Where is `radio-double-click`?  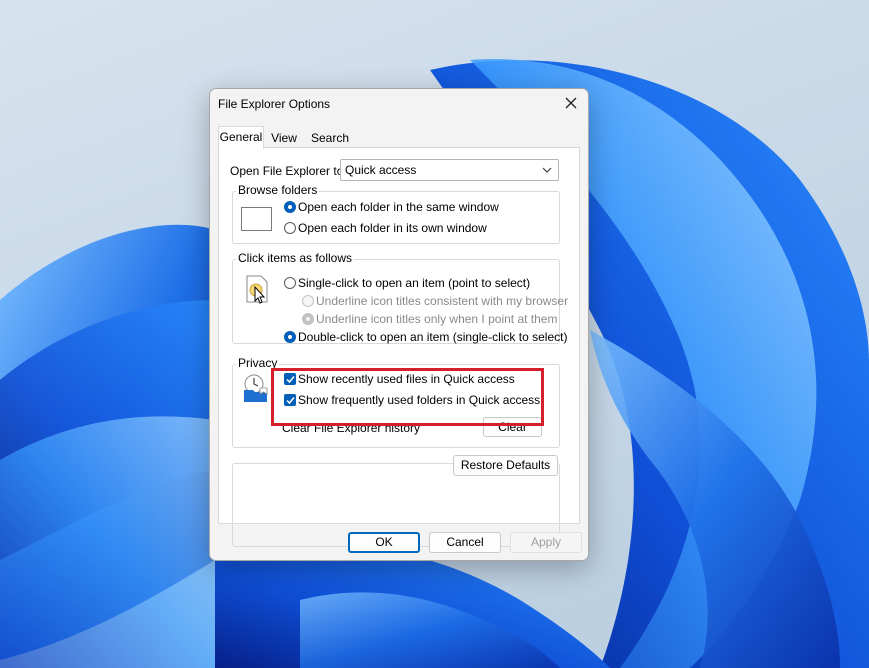 radio-double-click is located at coordinates (290, 337).